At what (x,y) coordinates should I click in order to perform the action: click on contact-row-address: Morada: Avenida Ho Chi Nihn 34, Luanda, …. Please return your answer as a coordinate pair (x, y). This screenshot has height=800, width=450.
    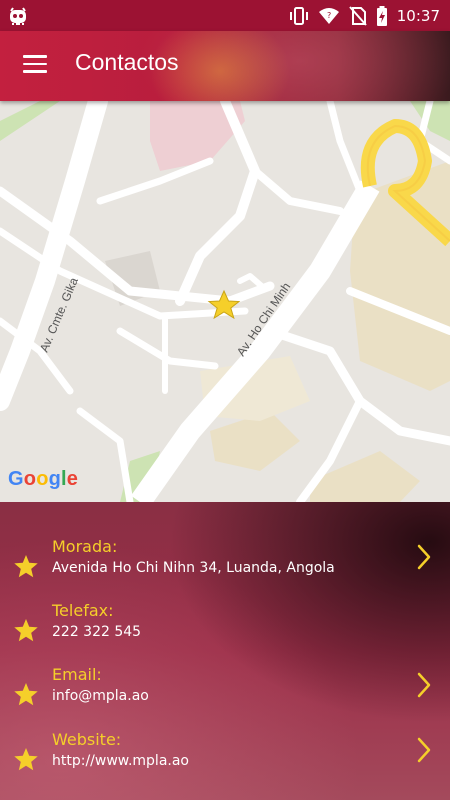
    Looking at the image, I should click on (225, 567).